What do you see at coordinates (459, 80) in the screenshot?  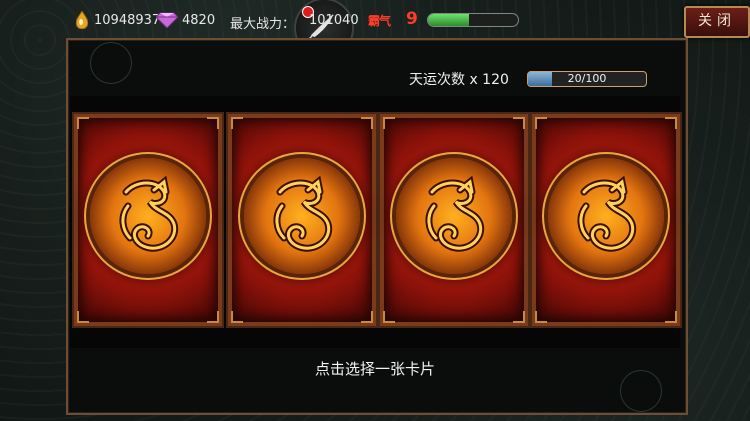 I see `draw-count-label: 天运次数 x 120` at bounding box center [459, 80].